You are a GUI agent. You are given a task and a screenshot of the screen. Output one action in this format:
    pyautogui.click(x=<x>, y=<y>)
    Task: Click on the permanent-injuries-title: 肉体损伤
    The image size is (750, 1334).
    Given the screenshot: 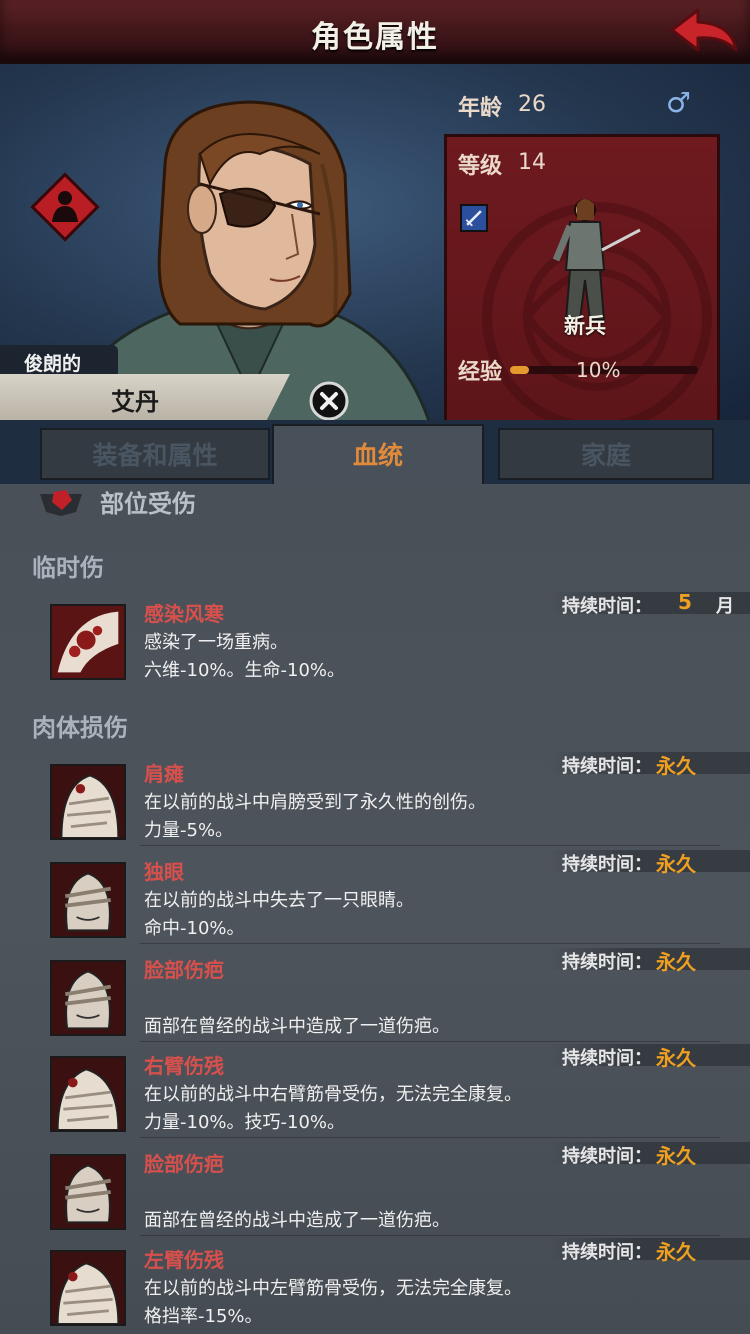 What is the action you would take?
    pyautogui.click(x=80, y=728)
    